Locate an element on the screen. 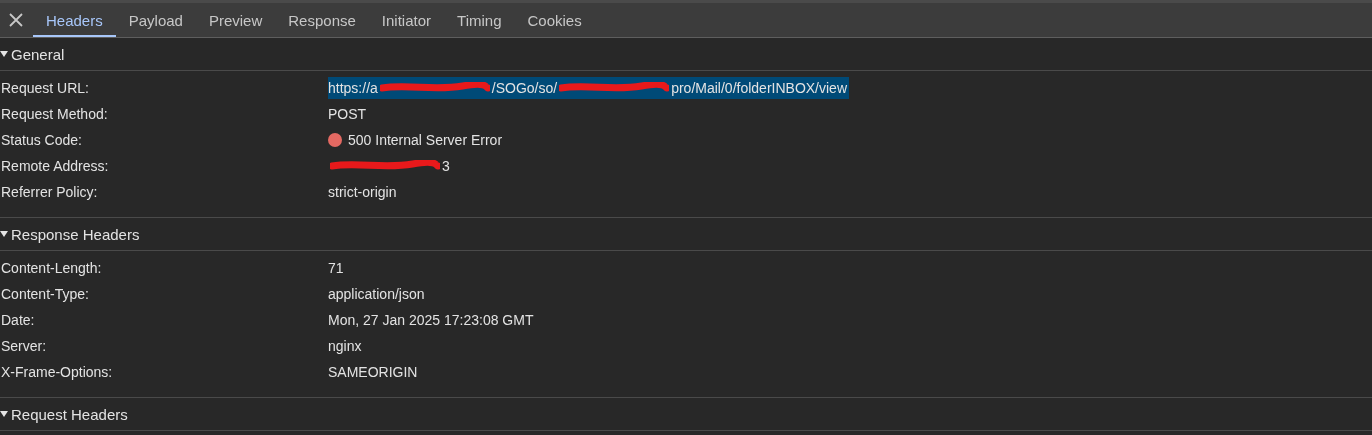 This screenshot has width=1372, height=435. tab: Response is located at coordinates (322, 21).